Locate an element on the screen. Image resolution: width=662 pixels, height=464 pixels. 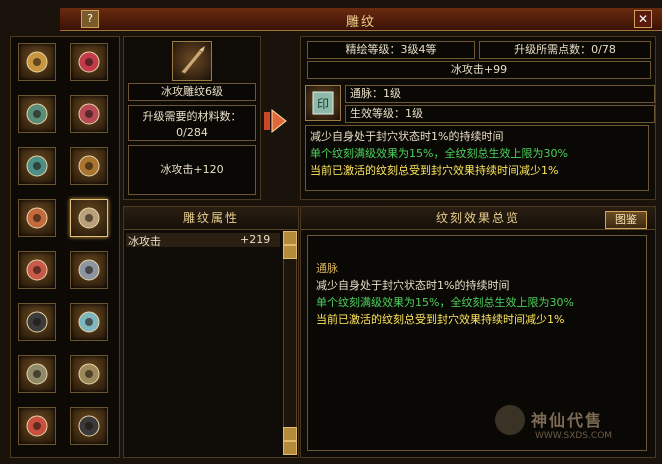
close-button: ✕ is located at coordinates (643, 19).